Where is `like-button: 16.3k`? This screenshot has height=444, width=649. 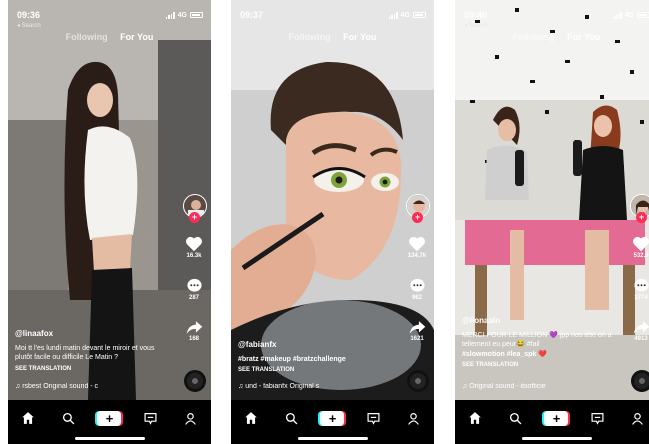 like-button: 16.3k is located at coordinates (194, 247).